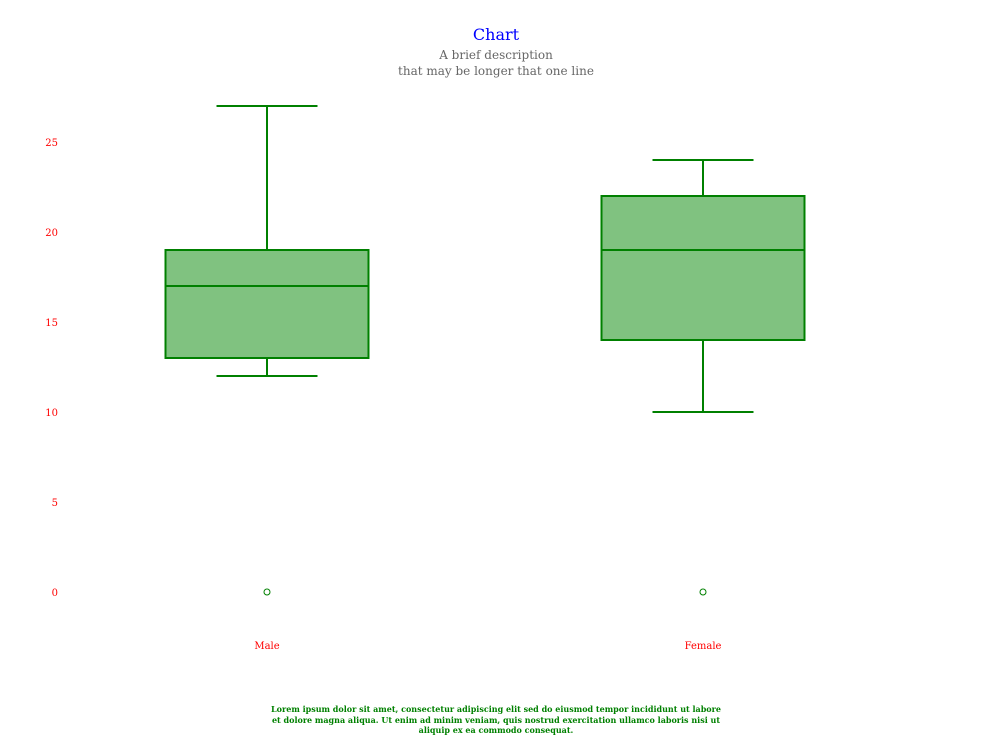  Describe the element at coordinates (55, 503) in the screenshot. I see `y-tick-label: 5` at that location.